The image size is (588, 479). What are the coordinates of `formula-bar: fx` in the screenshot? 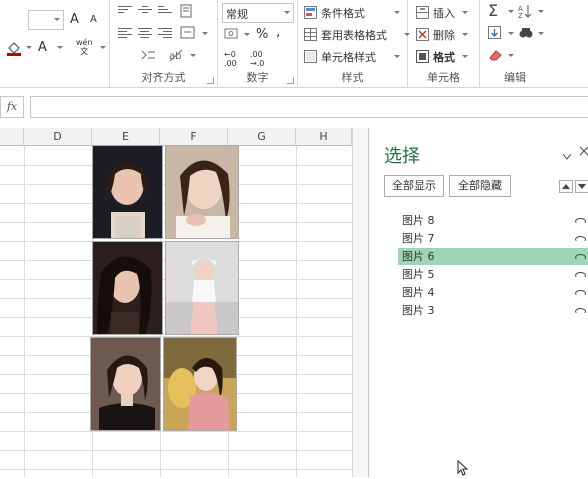 It's located at (294, 107).